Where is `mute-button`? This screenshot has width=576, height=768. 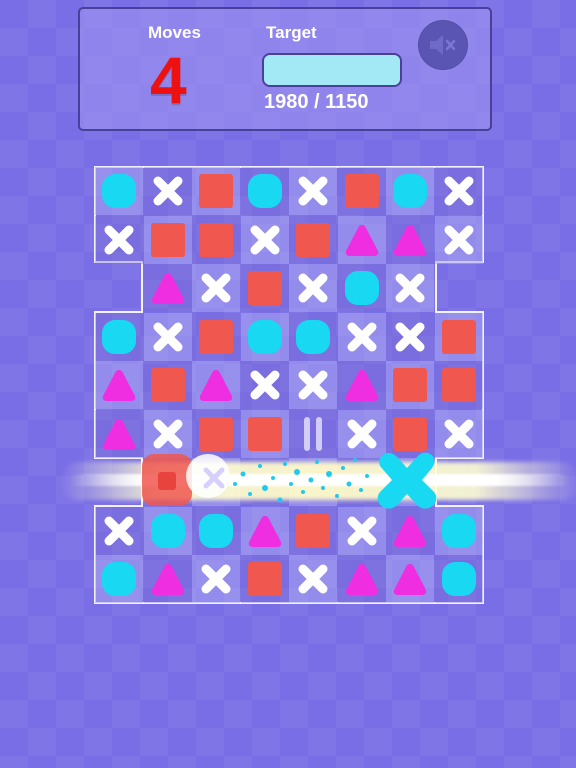
mute-button is located at coordinates (443, 45).